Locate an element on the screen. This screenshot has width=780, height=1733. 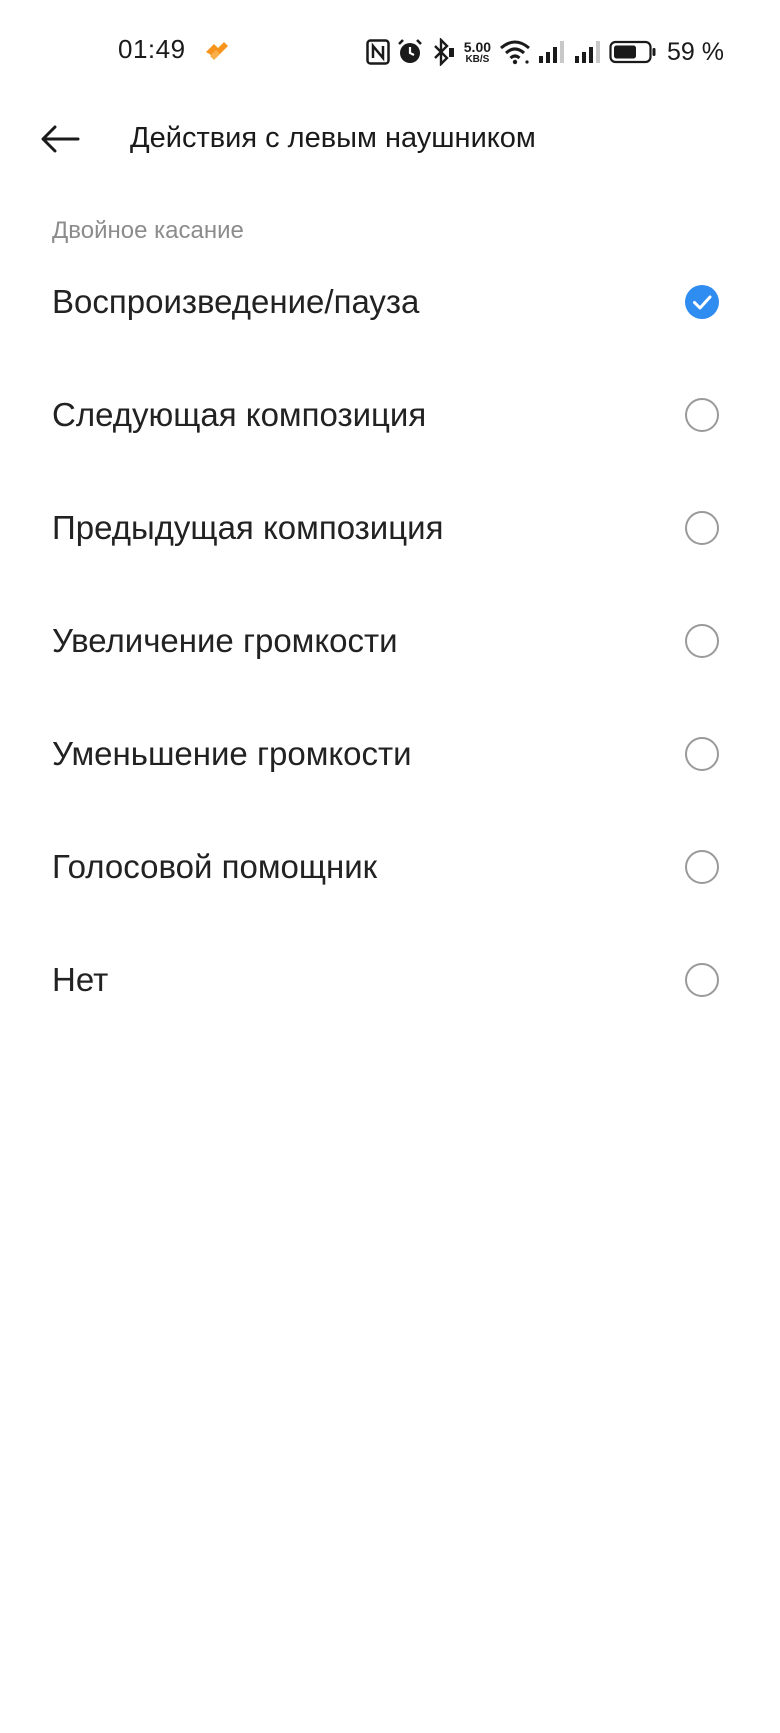
option-play-pause: Воспроизведение/пауза is located at coordinates (390, 304).